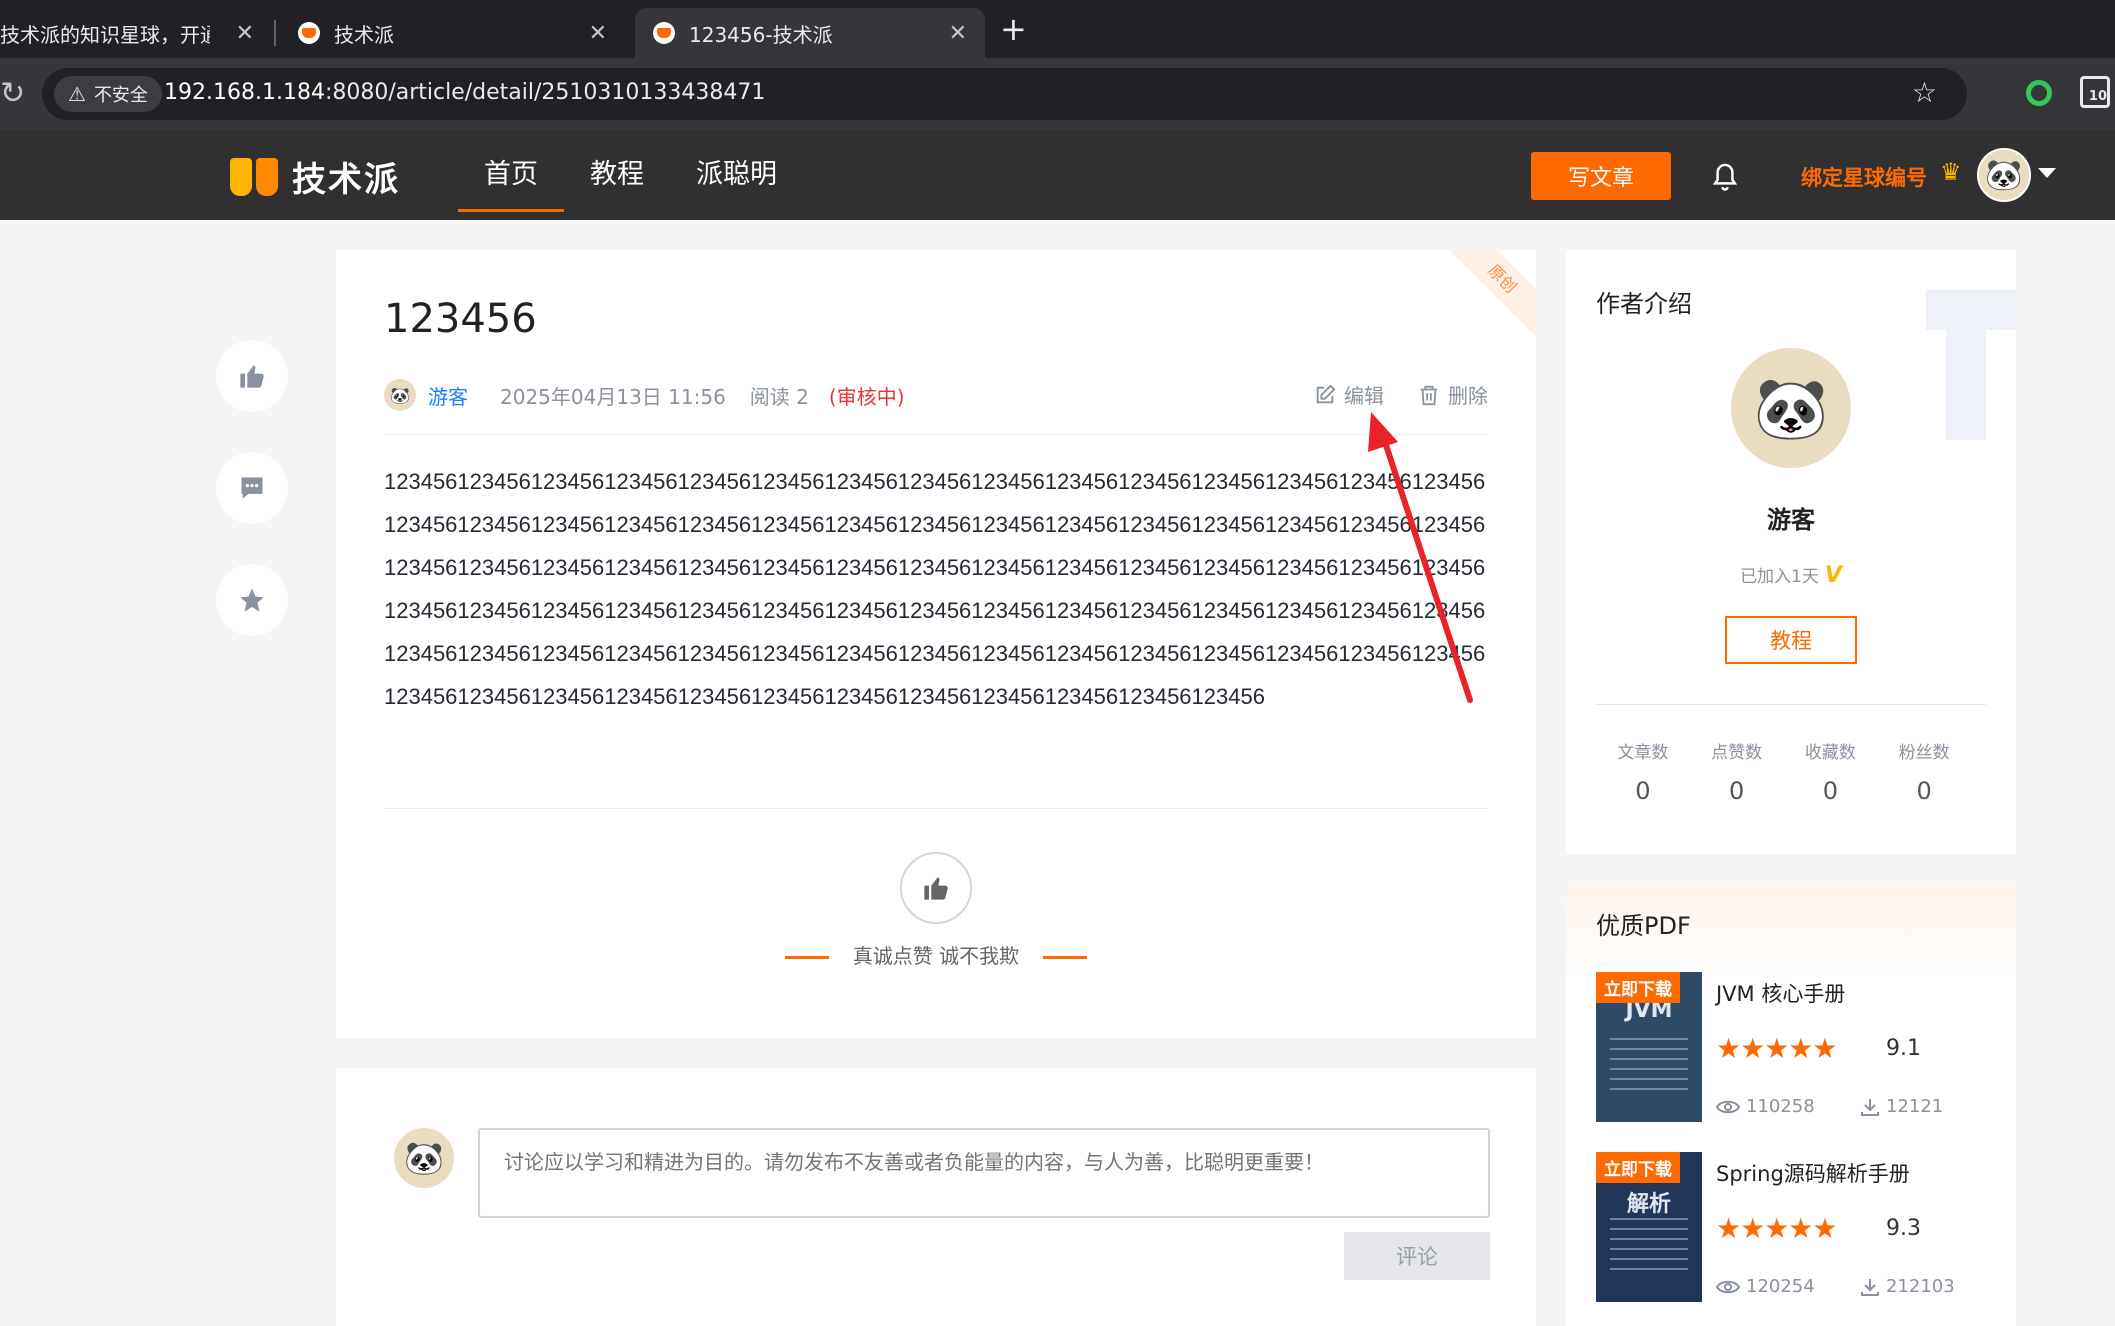 The height and width of the screenshot is (1326, 2115). Describe the element at coordinates (1780, 1286) in the screenshot. I see `views-count: 120254` at that location.